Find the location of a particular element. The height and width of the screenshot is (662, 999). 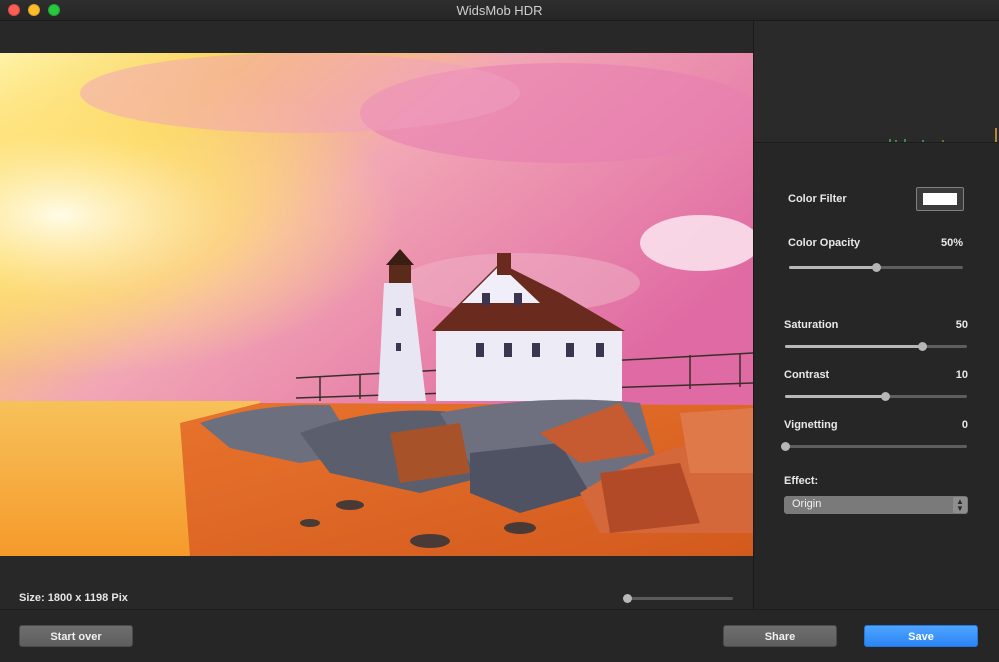

color-filter-well is located at coordinates (940, 199).